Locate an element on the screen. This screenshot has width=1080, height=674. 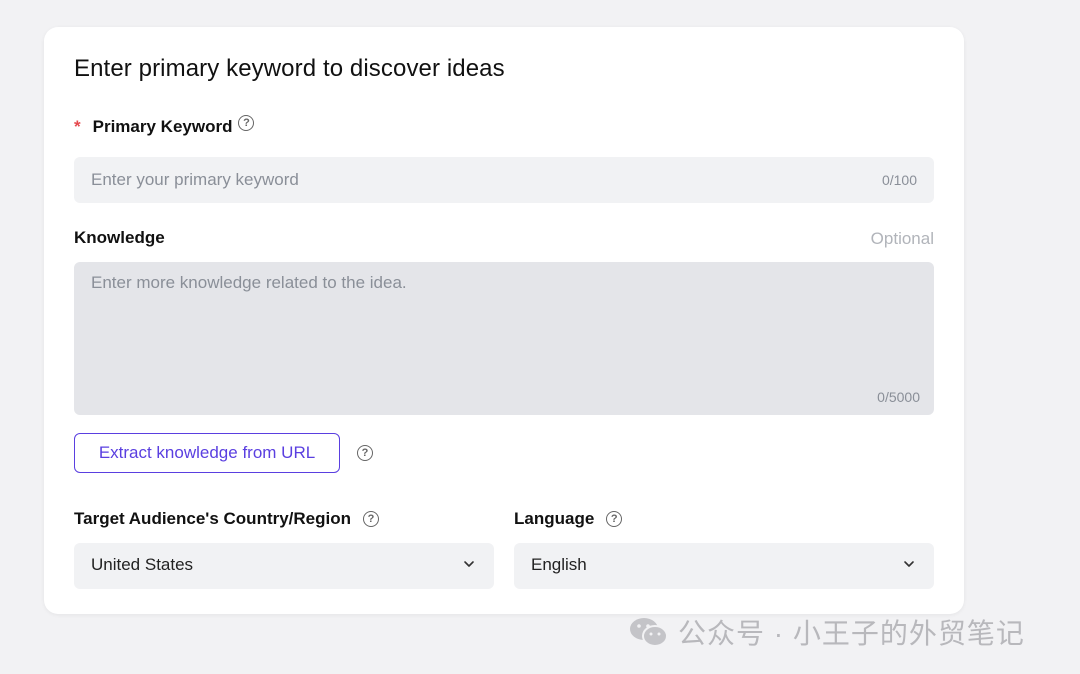
primary-keyword-input: Enter your primary keyword 0/100 is located at coordinates (504, 180).